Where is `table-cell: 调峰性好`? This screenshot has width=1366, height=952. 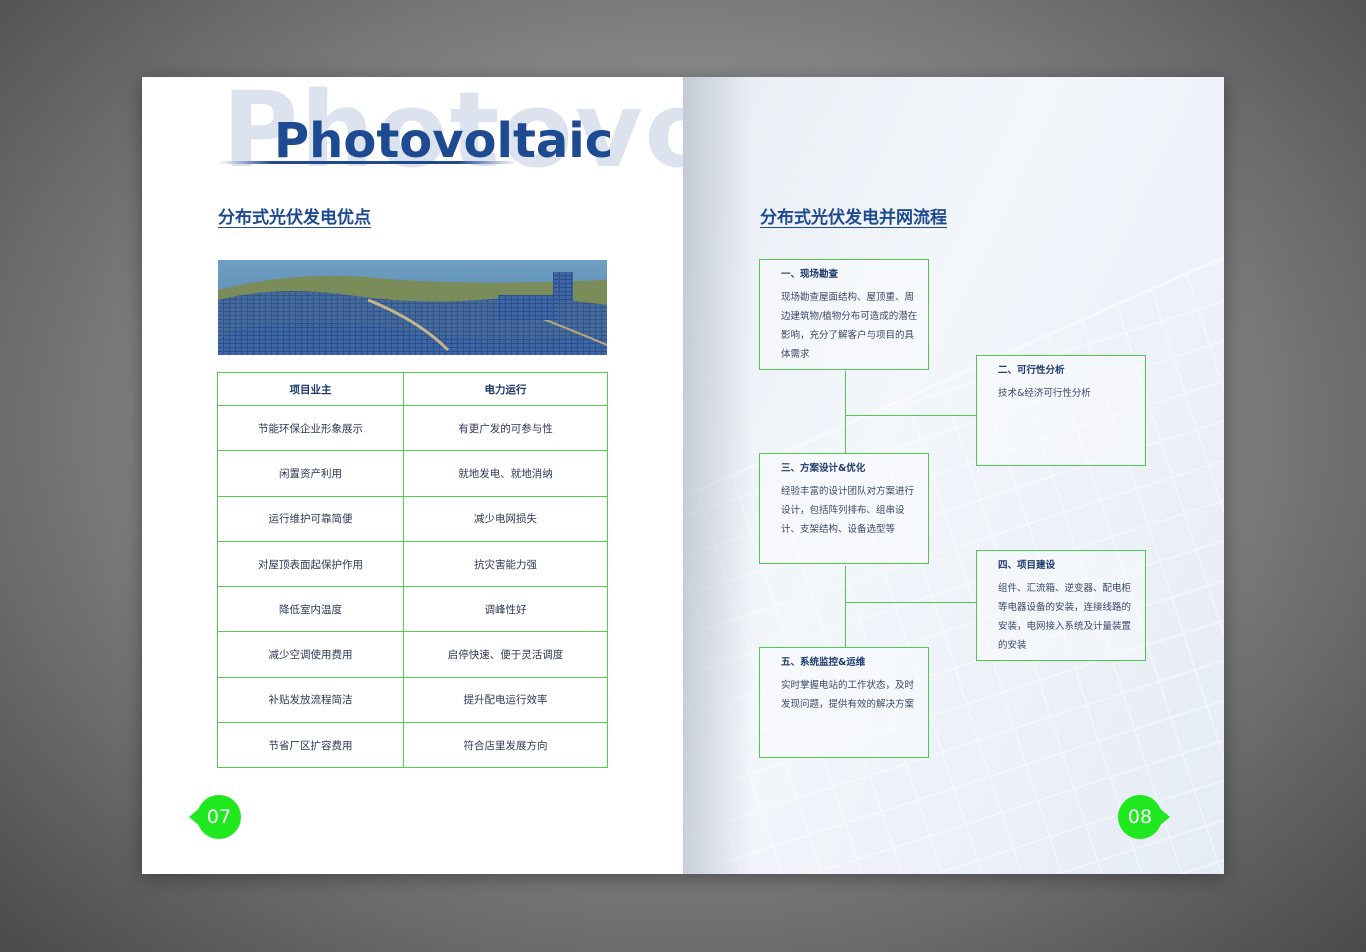 table-cell: 调峰性好 is located at coordinates (505, 609).